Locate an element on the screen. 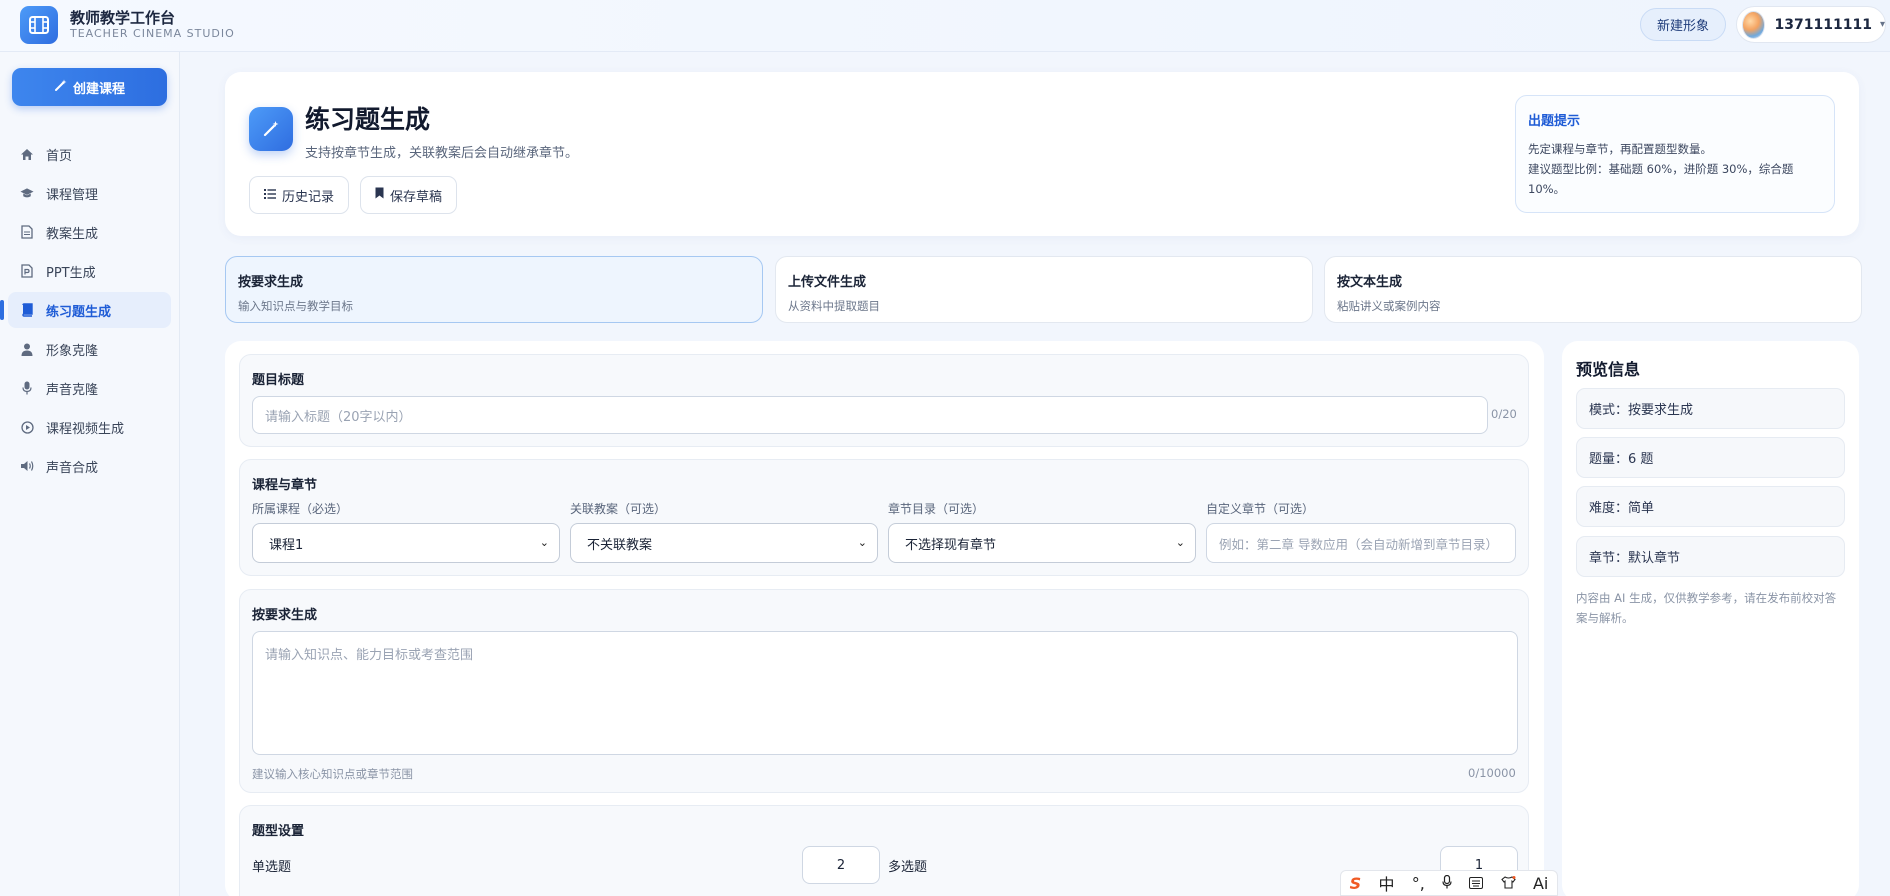  sidebar-item-lesson-plan: 教案生成 is located at coordinates (89, 232).